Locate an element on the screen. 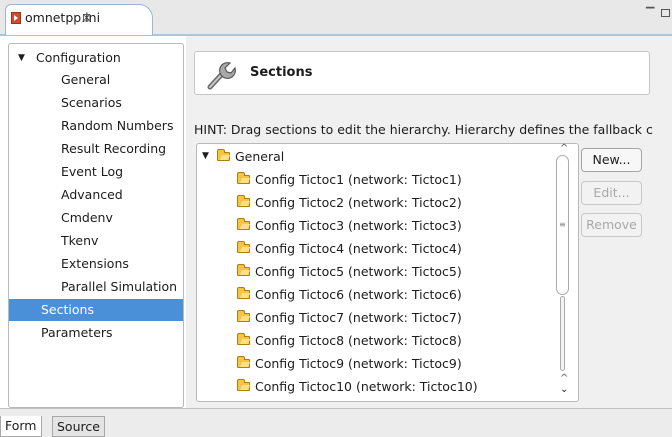 The width and height of the screenshot is (672, 437). tab-form: Form is located at coordinates (21, 426).